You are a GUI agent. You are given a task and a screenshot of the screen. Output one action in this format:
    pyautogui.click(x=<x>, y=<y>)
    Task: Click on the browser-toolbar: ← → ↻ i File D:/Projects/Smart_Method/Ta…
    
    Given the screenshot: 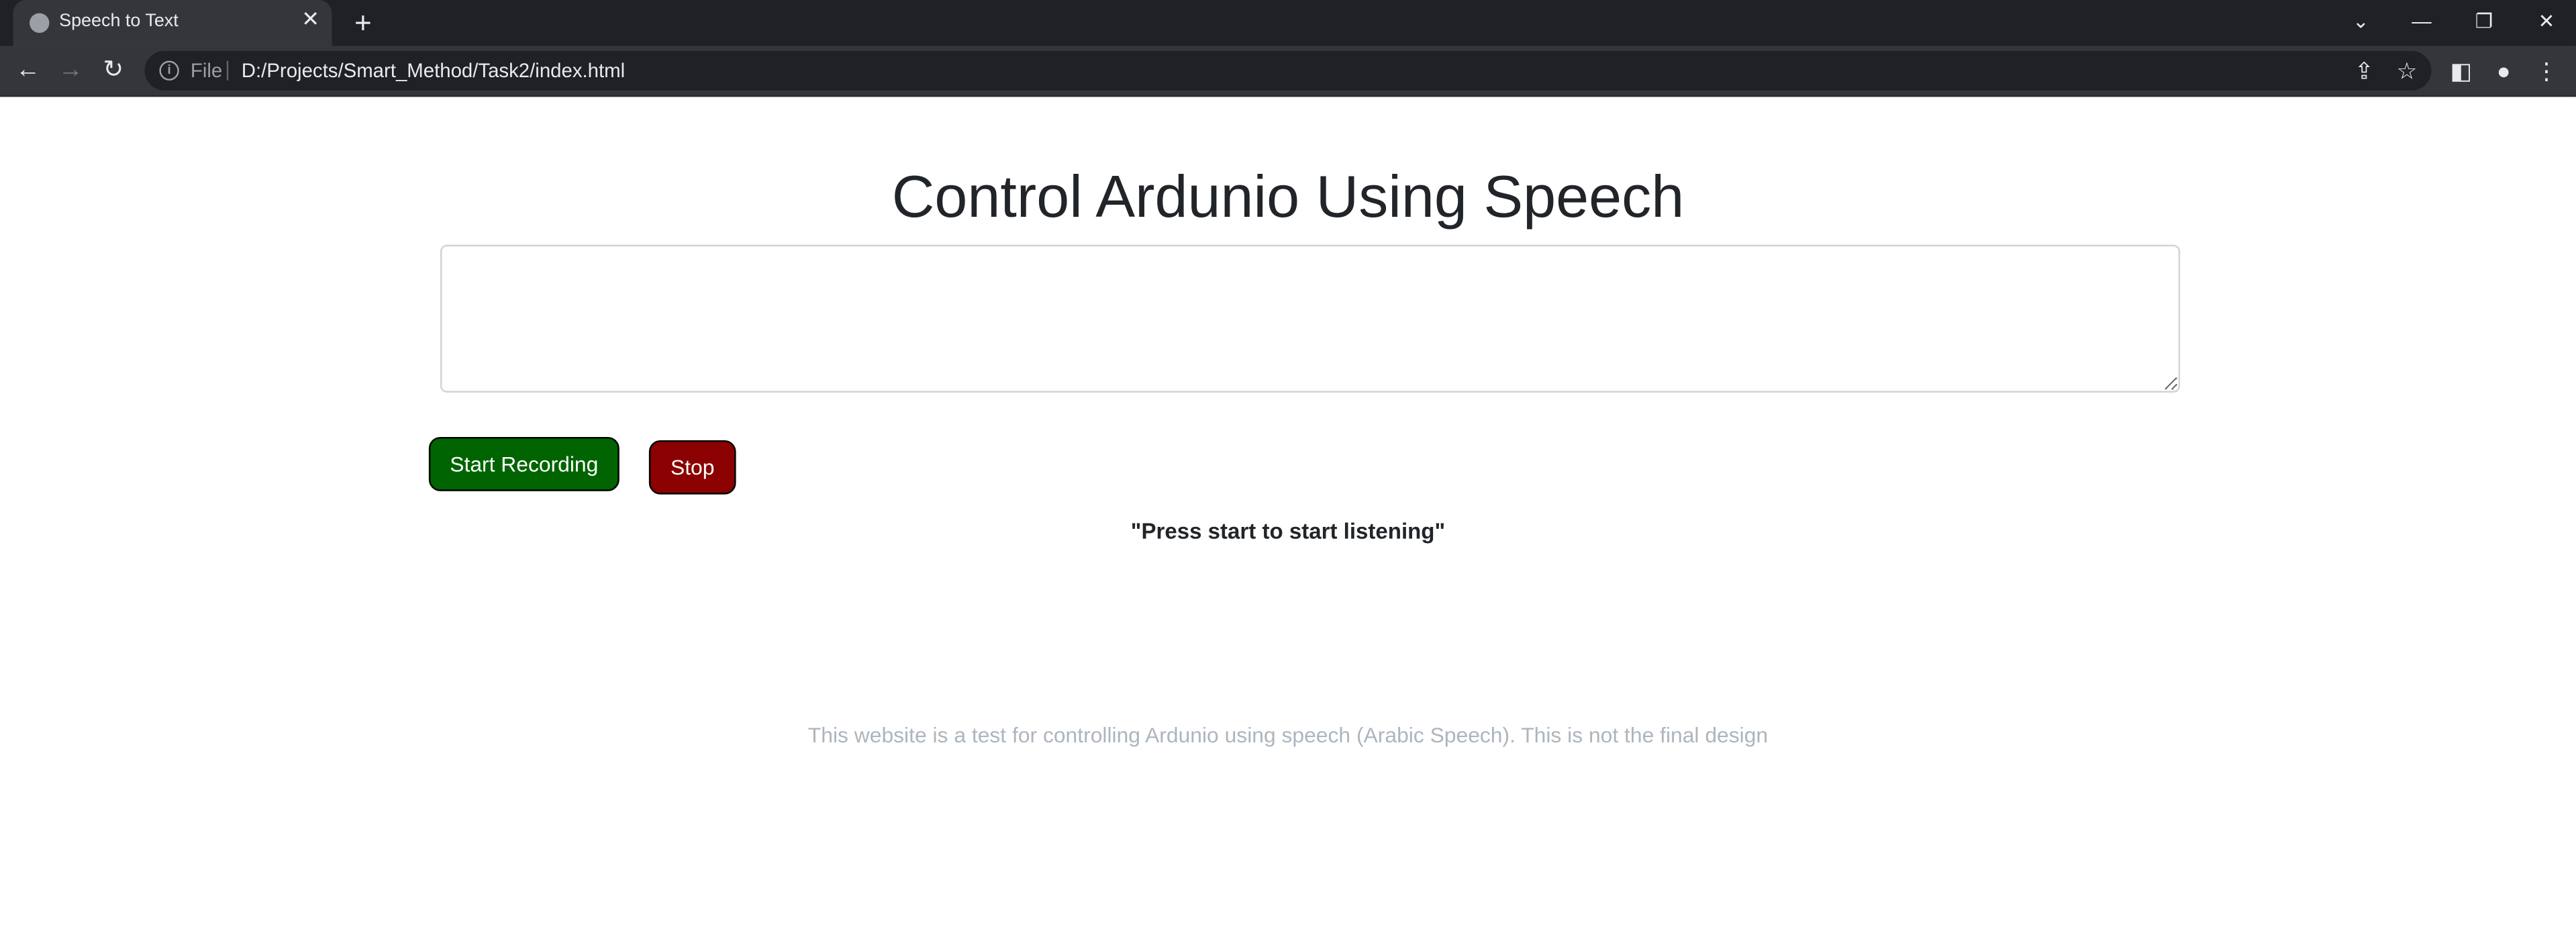 What is the action you would take?
    pyautogui.click(x=1288, y=71)
    